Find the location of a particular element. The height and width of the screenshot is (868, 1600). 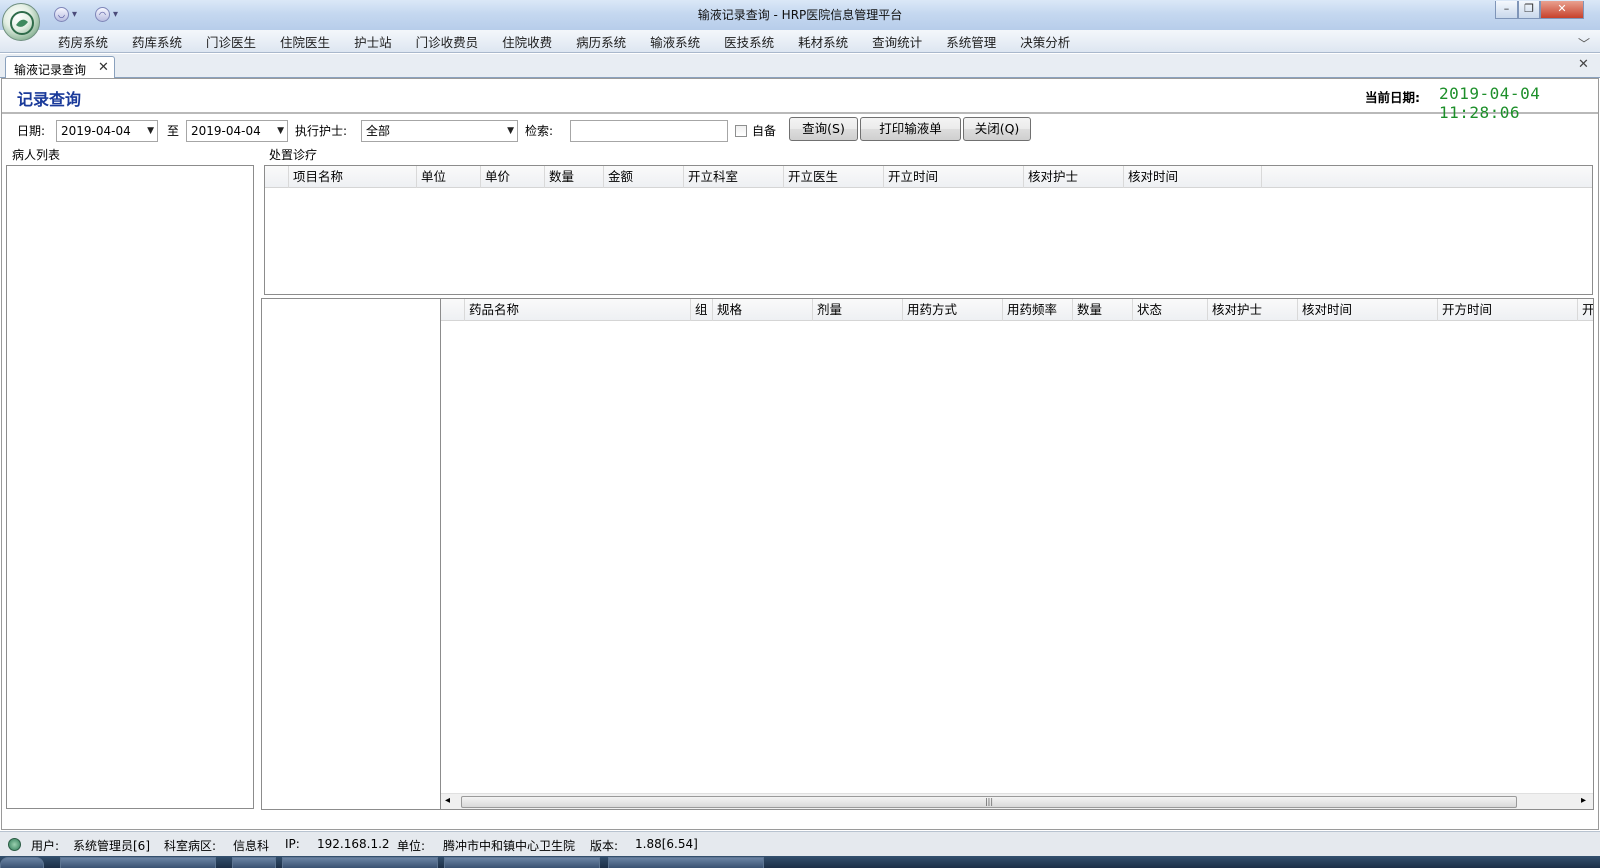

column-header: 单价 is located at coordinates (513, 177).